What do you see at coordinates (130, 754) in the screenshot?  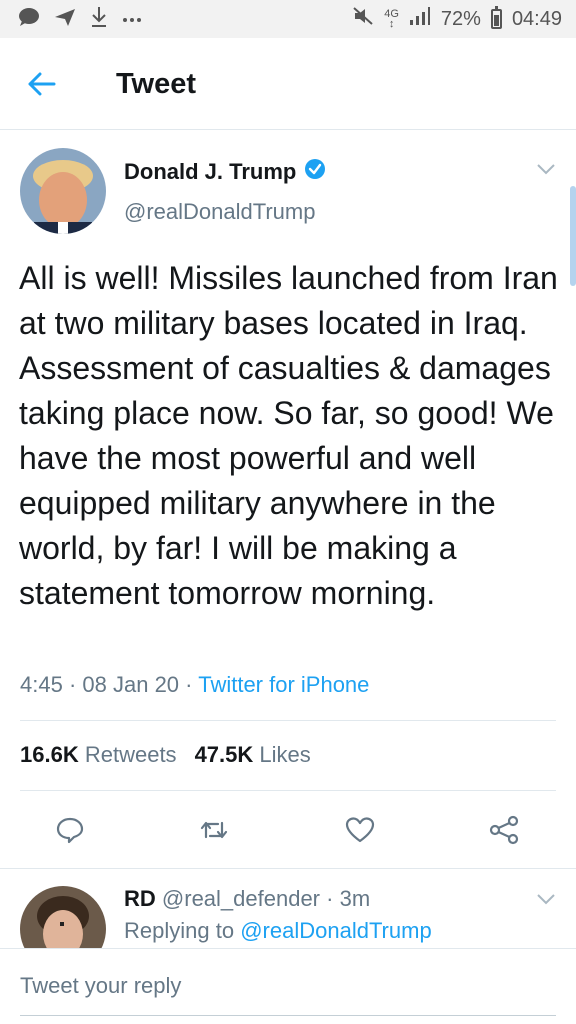 I see `retweets-label: Retweets` at bounding box center [130, 754].